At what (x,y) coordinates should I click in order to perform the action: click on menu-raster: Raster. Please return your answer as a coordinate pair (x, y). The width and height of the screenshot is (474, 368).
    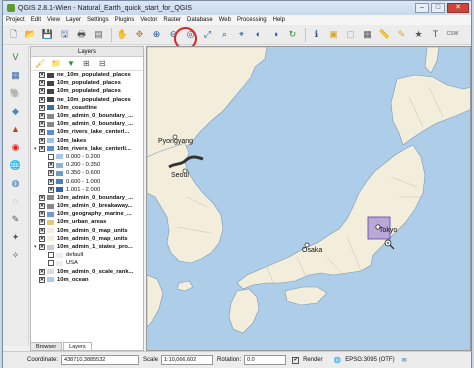
    Looking at the image, I should click on (172, 20).